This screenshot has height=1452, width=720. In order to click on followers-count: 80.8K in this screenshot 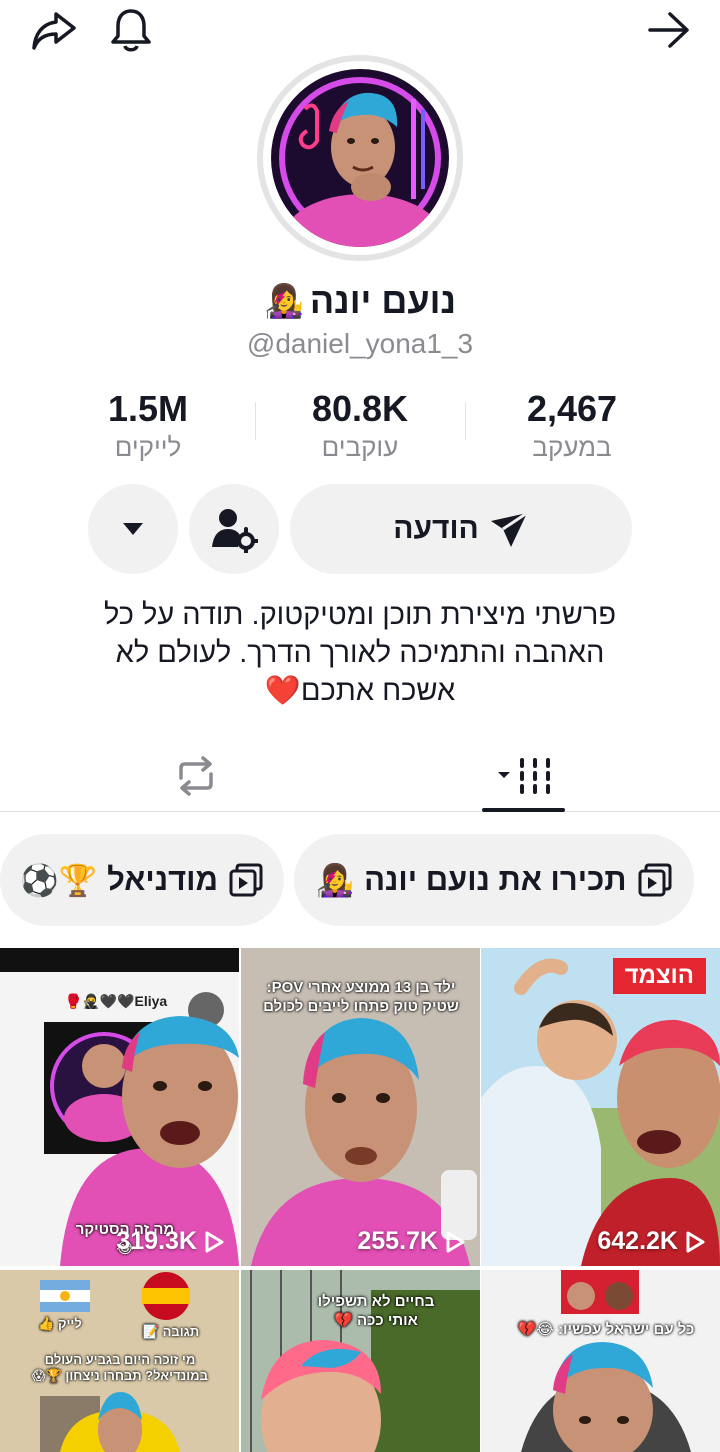, I will do `click(360, 408)`.